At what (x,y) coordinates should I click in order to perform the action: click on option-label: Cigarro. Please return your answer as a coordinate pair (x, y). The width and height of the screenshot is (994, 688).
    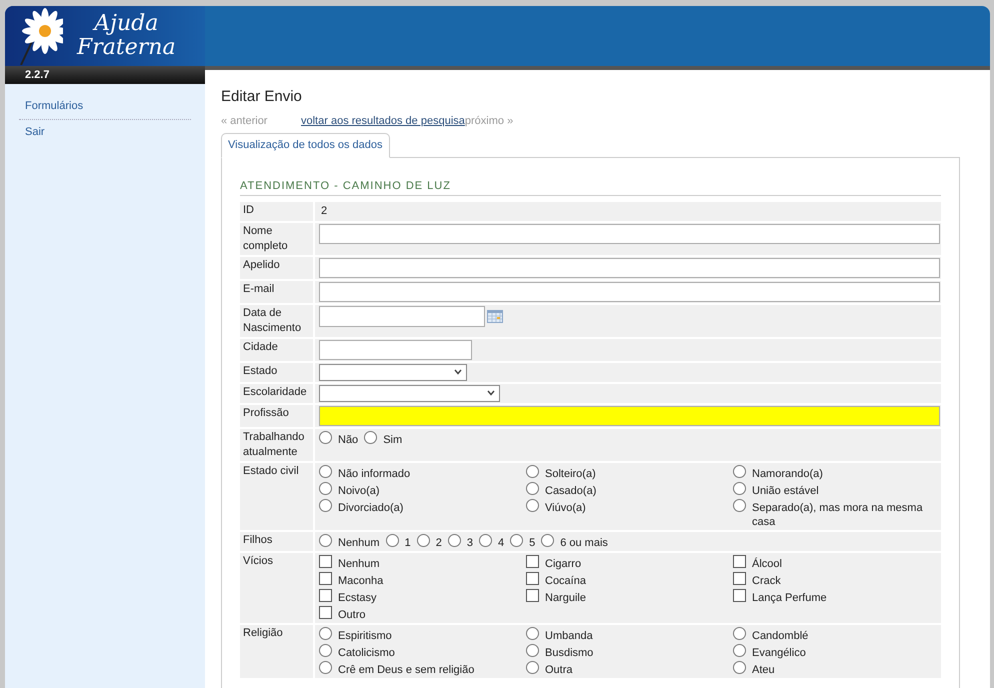
    Looking at the image, I should click on (563, 563).